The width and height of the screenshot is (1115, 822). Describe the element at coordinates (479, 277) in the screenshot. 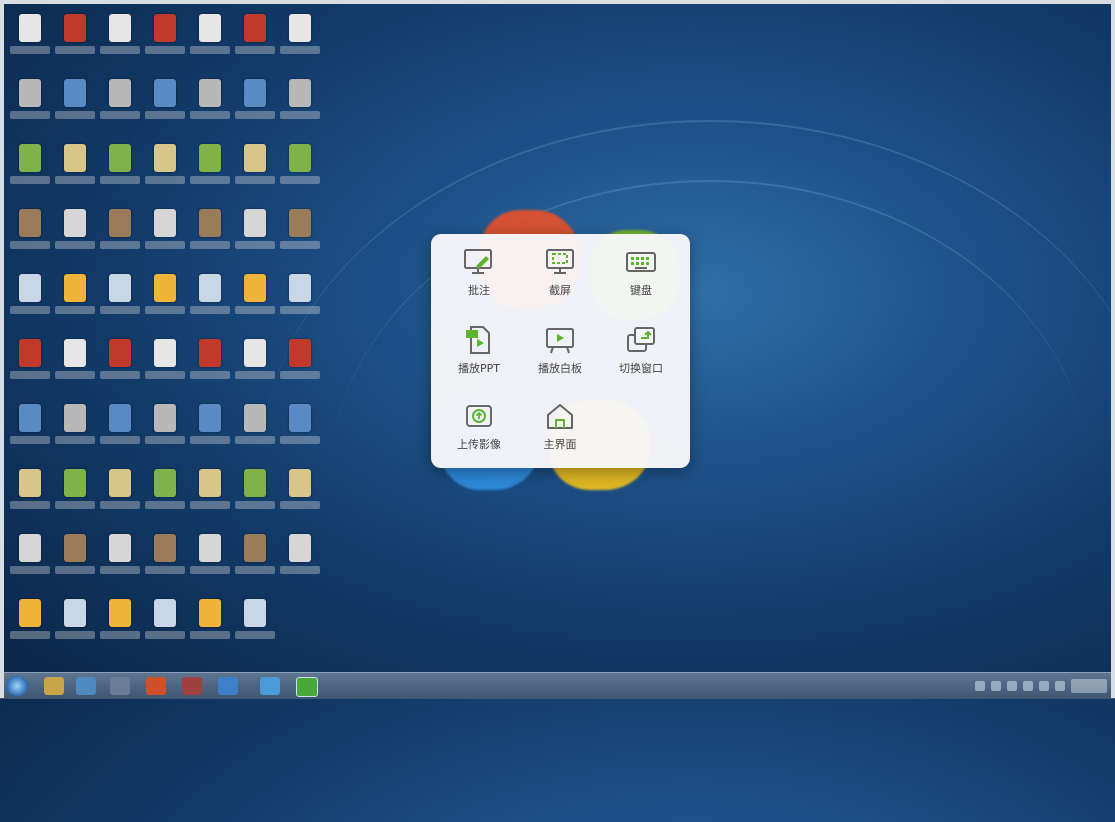

I see `annotate-button: 批注` at that location.